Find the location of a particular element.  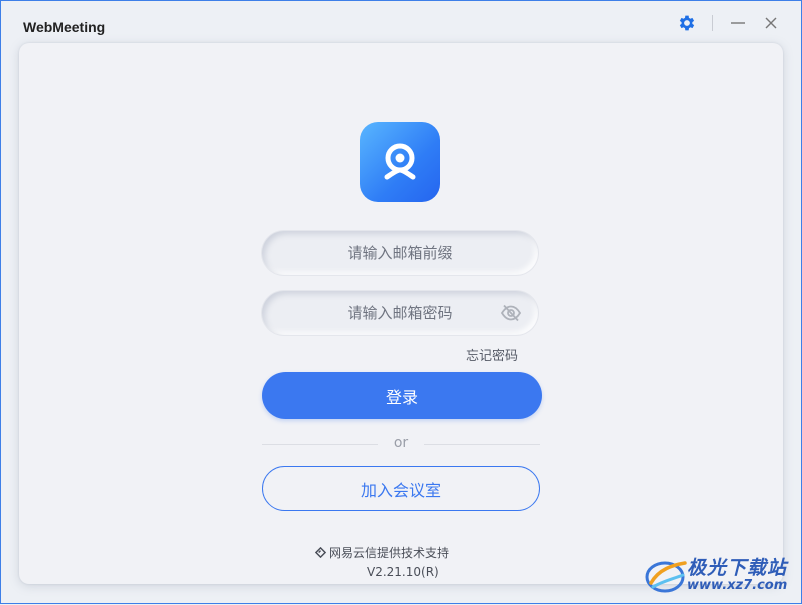

close-icon is located at coordinates (771, 23).